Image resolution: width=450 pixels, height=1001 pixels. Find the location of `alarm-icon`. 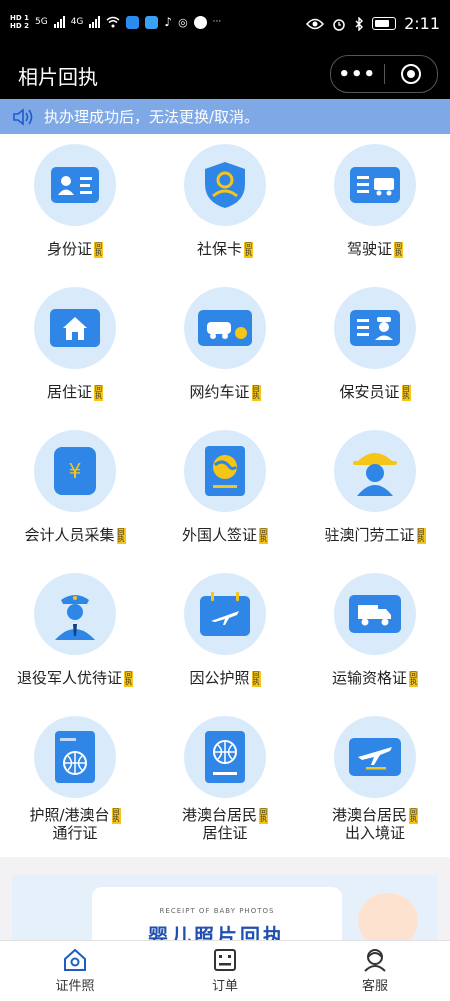

alarm-icon is located at coordinates (339, 24).